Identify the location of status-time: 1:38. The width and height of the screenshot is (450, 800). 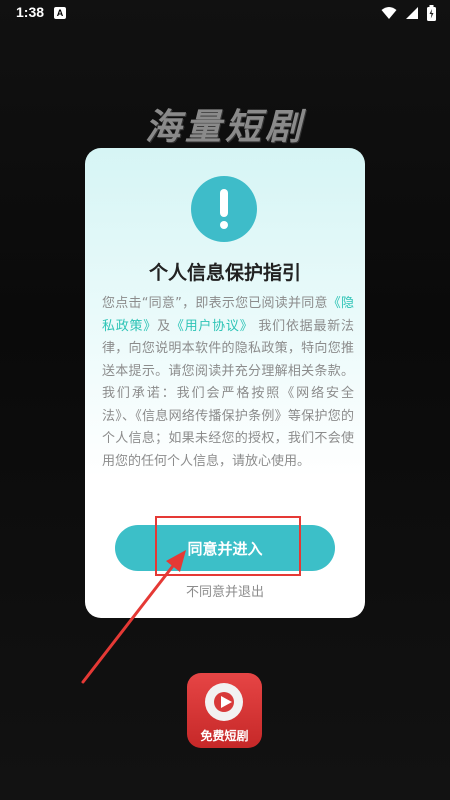
(30, 12).